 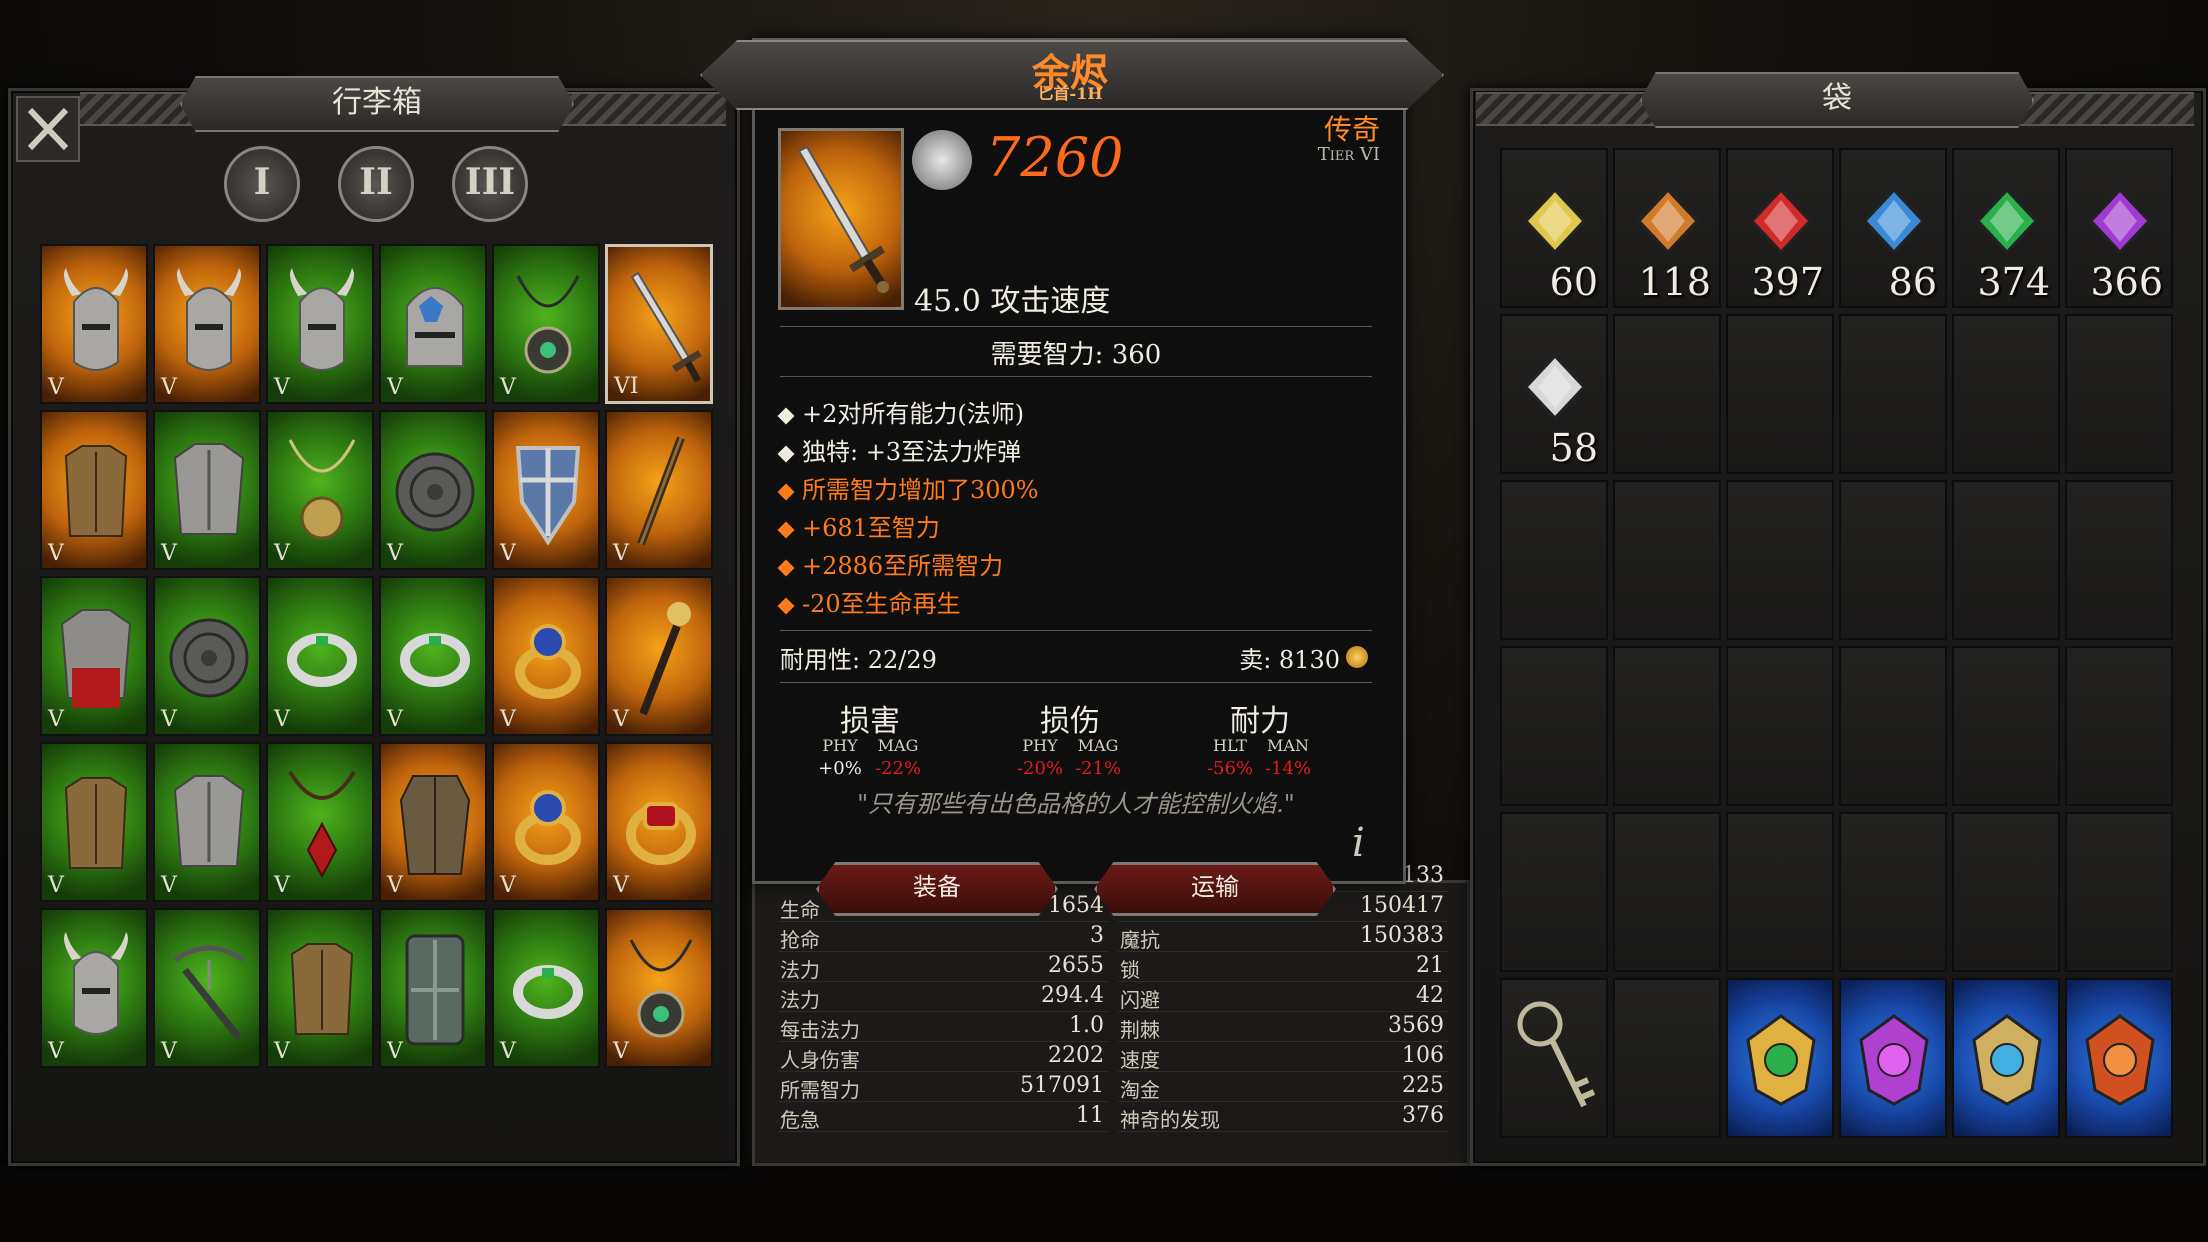 I want to click on affix-line: +2886至所需智力, so click(x=890, y=563).